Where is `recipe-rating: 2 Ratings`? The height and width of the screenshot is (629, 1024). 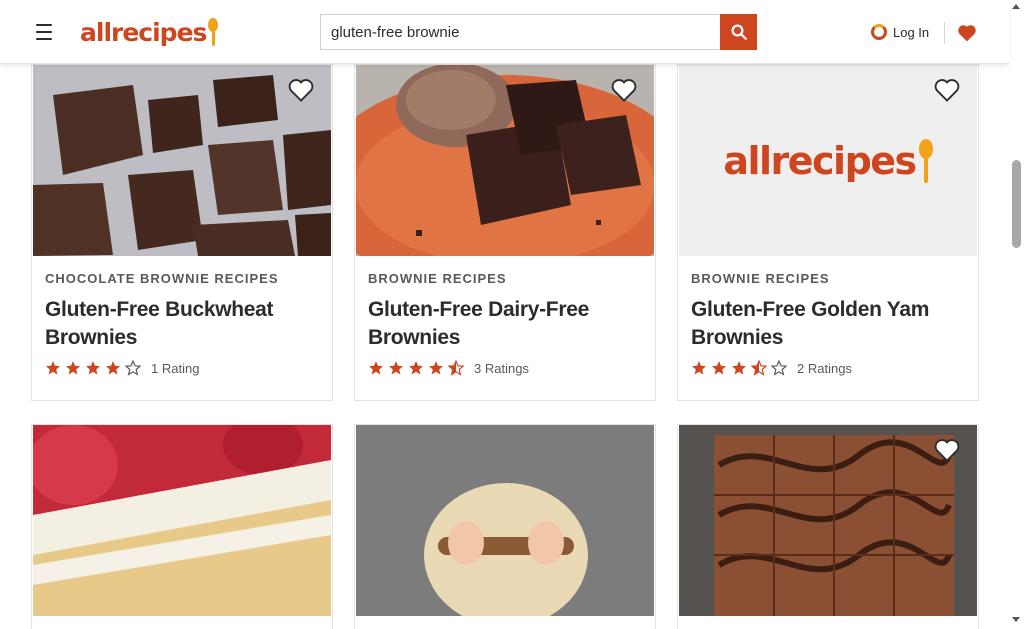
recipe-rating: 2 Ratings is located at coordinates (771, 368).